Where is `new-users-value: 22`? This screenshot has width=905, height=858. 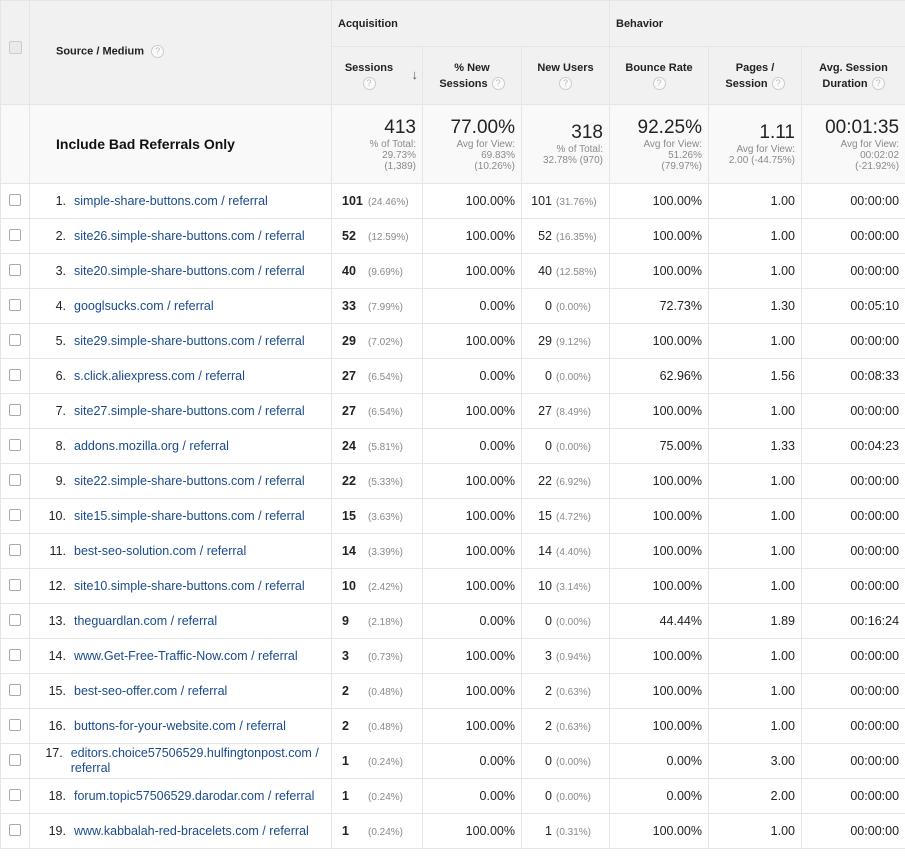 new-users-value: 22 is located at coordinates (545, 481).